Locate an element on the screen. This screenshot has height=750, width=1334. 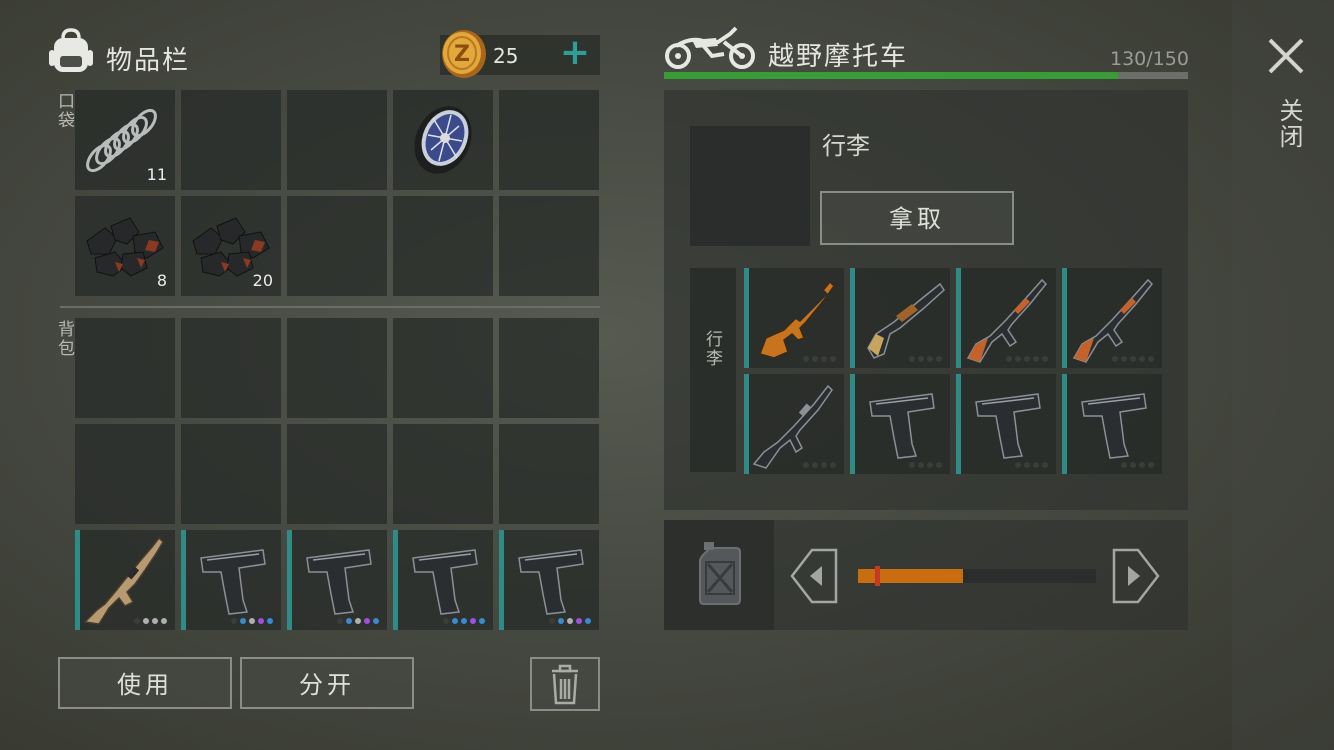
svg-text: Z is located at coordinates (462, 54).